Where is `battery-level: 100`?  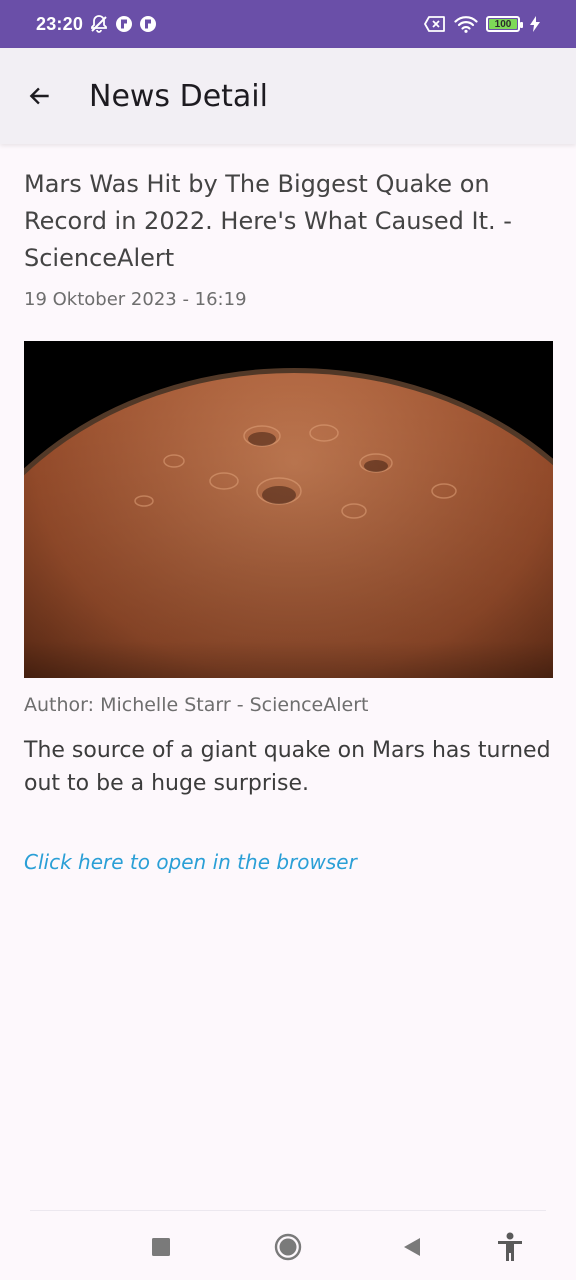 battery-level: 100 is located at coordinates (503, 24).